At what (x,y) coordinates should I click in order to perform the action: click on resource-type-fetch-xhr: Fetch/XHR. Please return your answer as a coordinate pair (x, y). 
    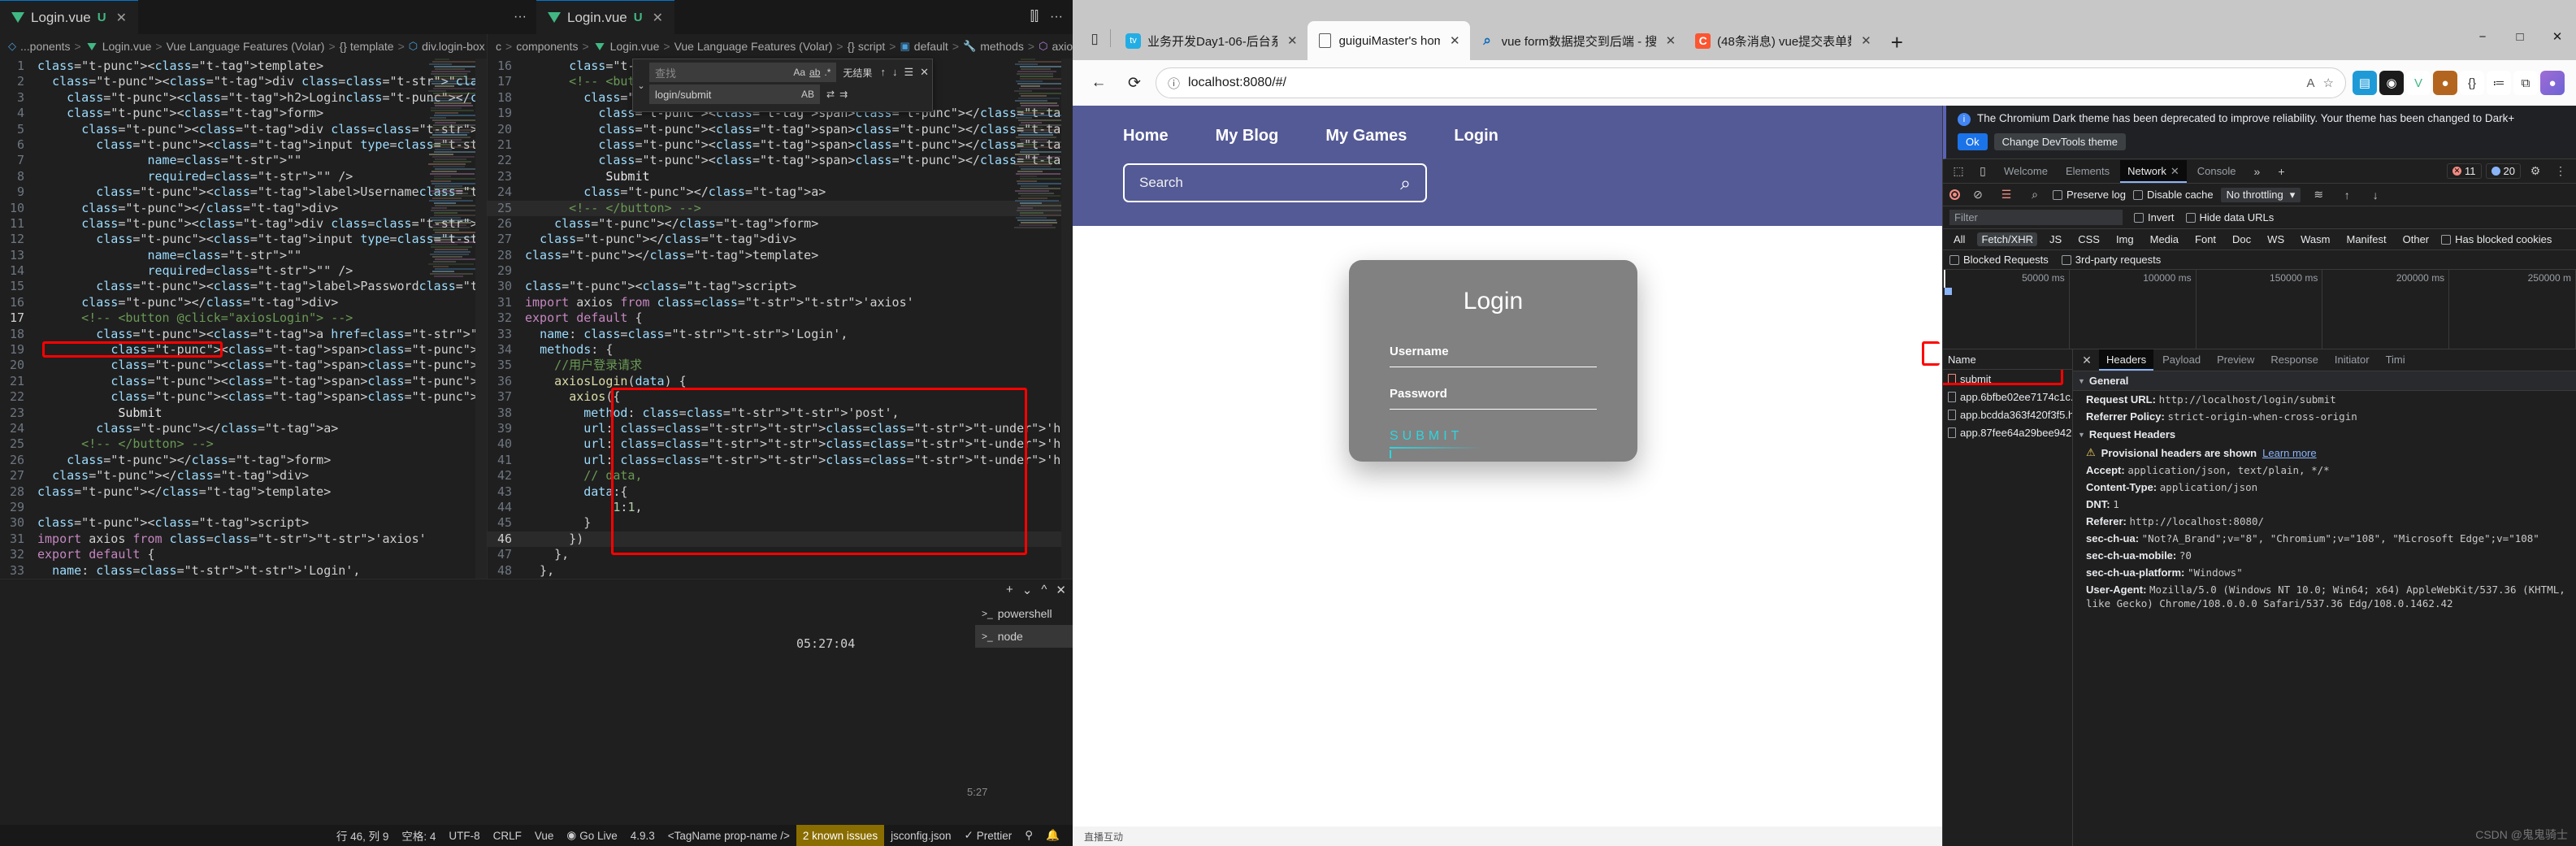
    Looking at the image, I should click on (2007, 239).